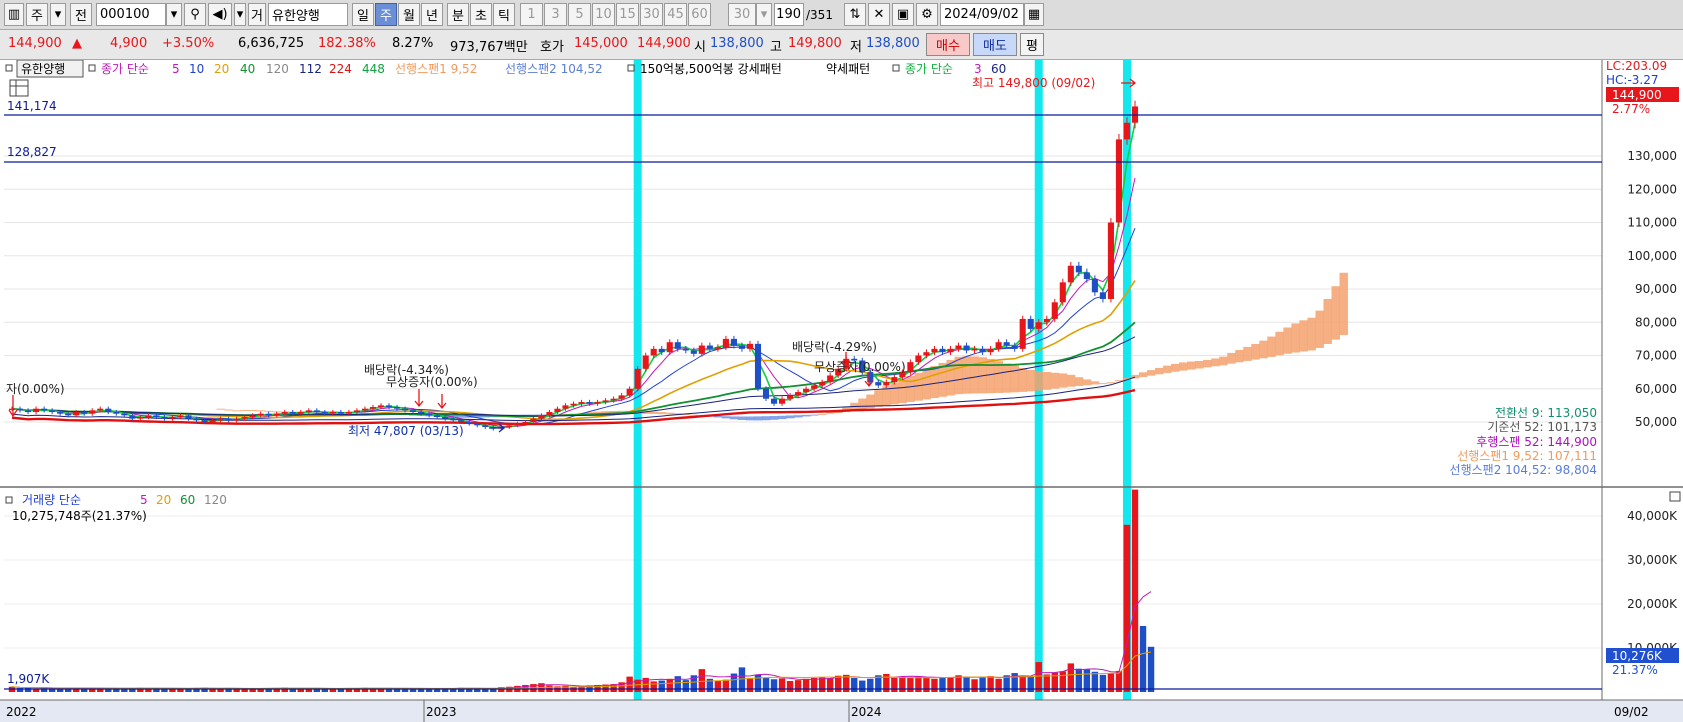  What do you see at coordinates (406, 431) in the screenshot?
I see `annotation-low: 최저 47,807 (03/13)` at bounding box center [406, 431].